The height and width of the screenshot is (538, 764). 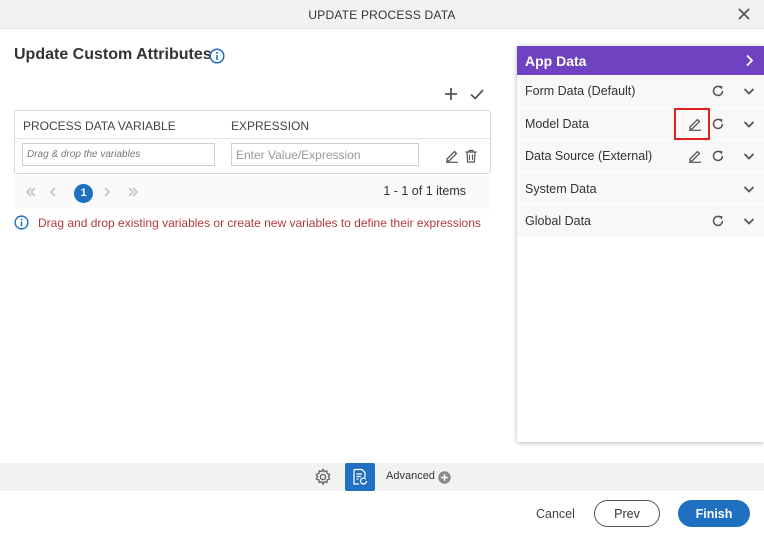 What do you see at coordinates (558, 221) in the screenshot?
I see `app-data-item-label: Global Data` at bounding box center [558, 221].